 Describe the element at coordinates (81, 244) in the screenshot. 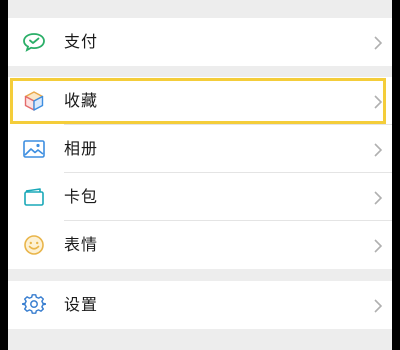

I see `menu-item-label: 表情` at that location.